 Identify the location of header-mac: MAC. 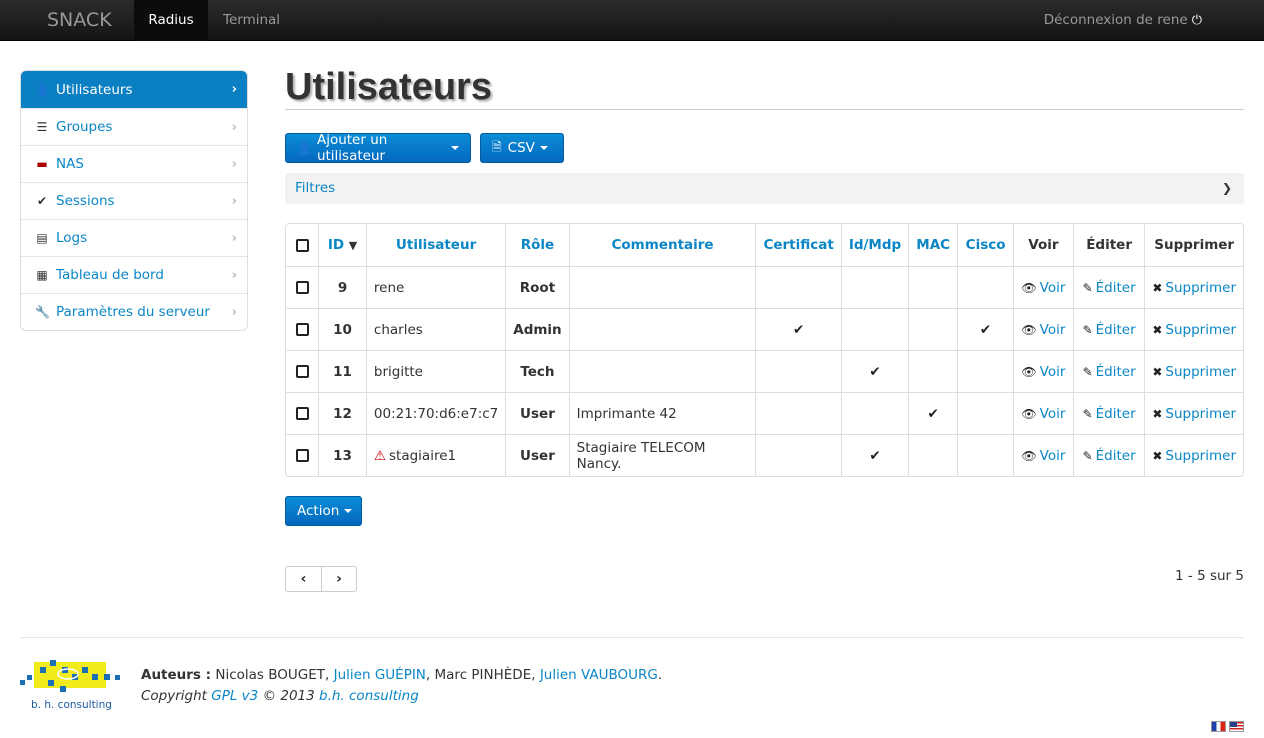
(932, 245).